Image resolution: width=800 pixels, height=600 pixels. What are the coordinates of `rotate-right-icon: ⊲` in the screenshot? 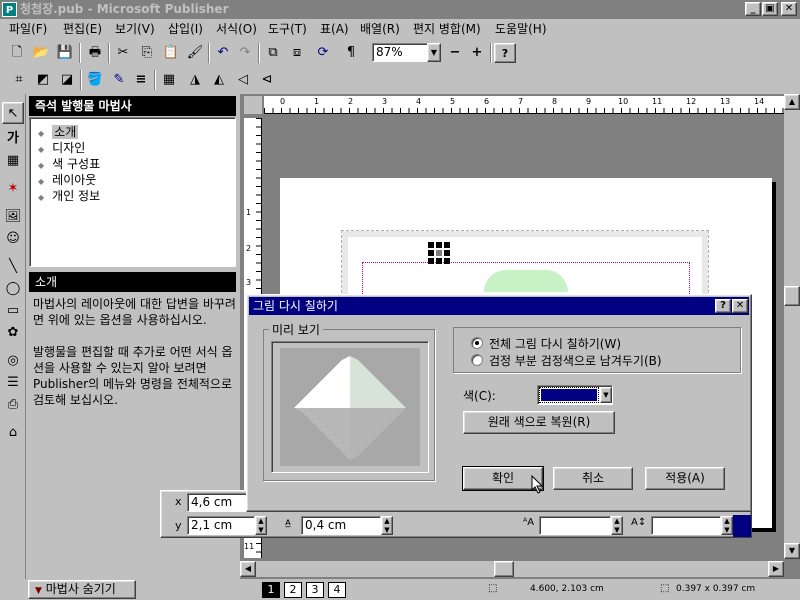 It's located at (267, 80).